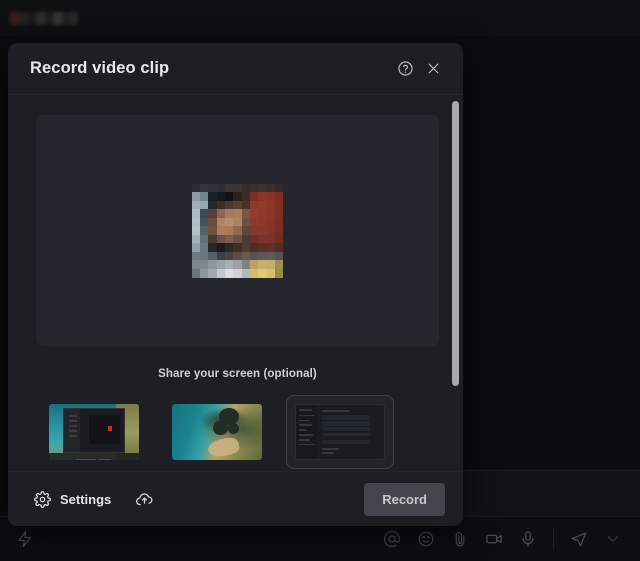 This screenshot has width=640, height=561. I want to click on thumbnail-taskbar, so click(94, 456).